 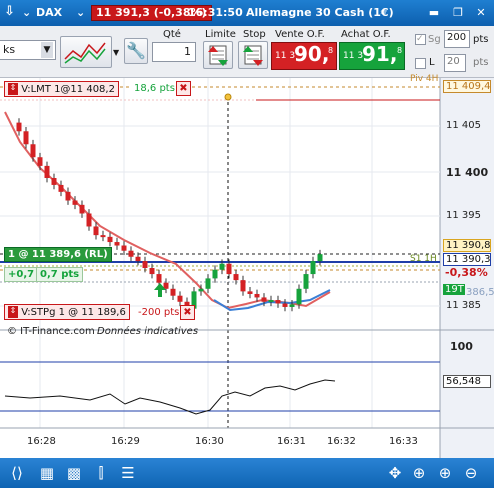 What do you see at coordinates (471, 473) in the screenshot?
I see `zoom-out-icon: ⊖` at bounding box center [471, 473].